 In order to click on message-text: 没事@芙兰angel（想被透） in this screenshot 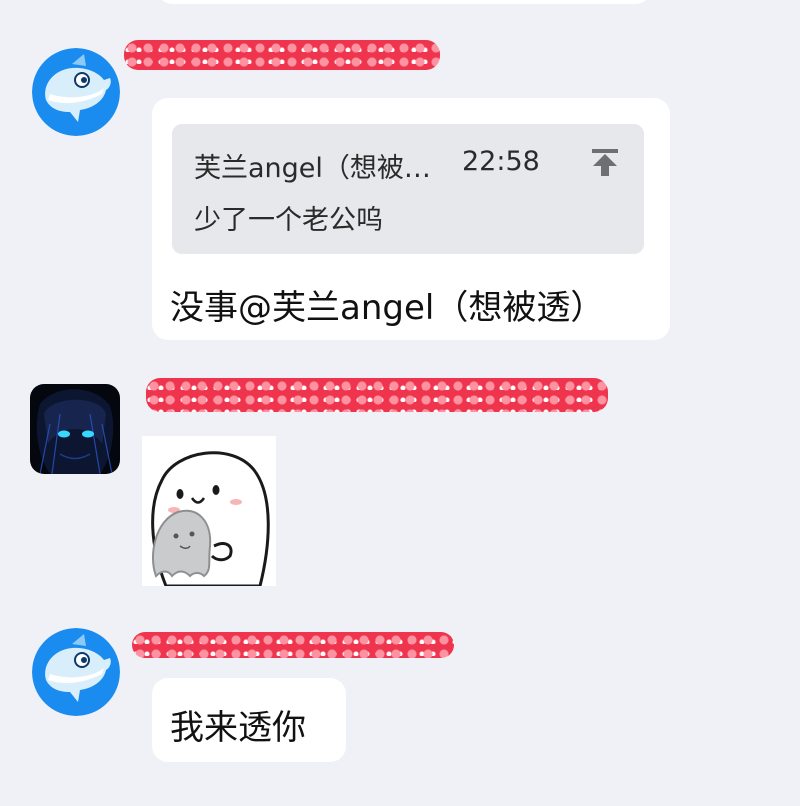, I will do `click(387, 308)`.